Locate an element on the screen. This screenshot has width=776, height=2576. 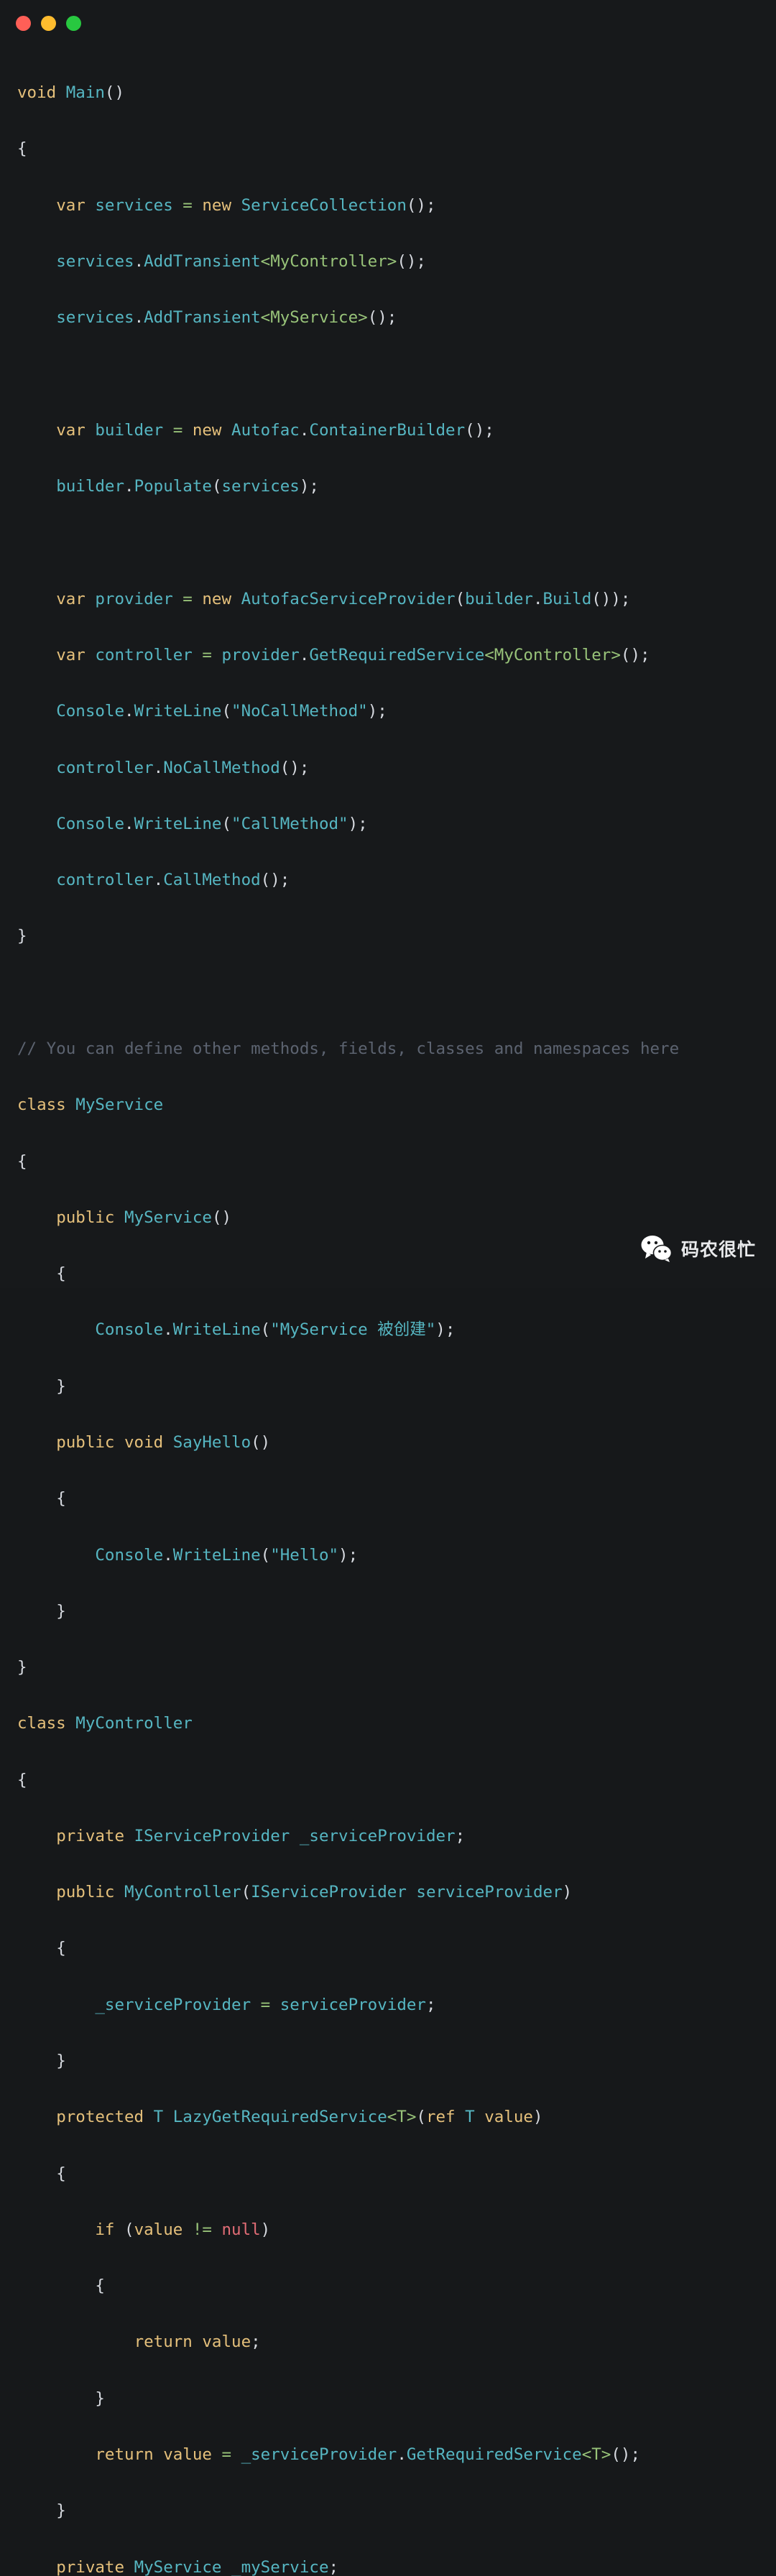
code-line: builder.Populate(services); is located at coordinates (187, 486).